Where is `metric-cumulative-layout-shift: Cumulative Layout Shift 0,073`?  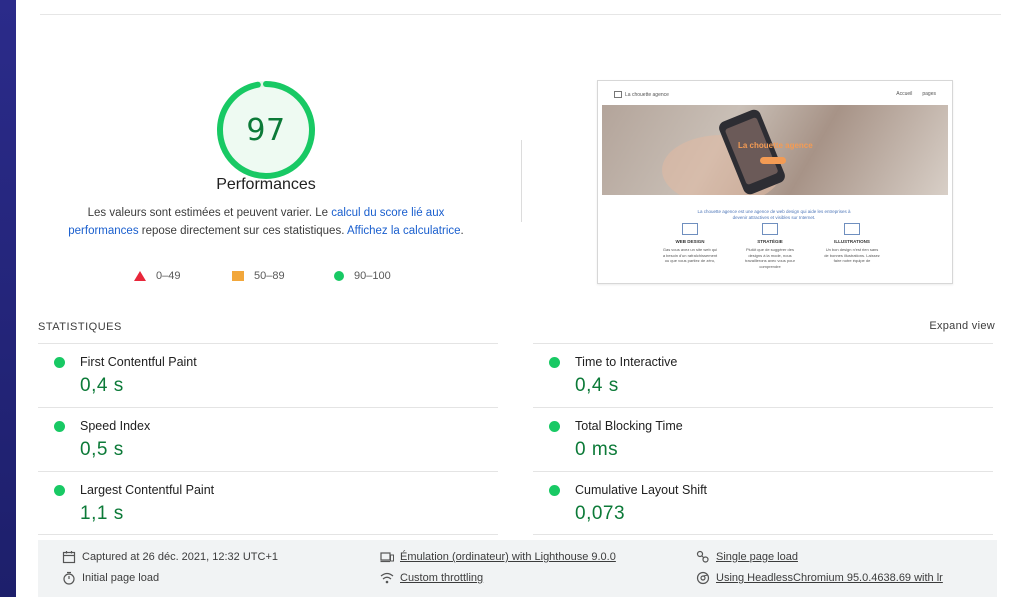
metric-cumulative-layout-shift: Cumulative Layout Shift 0,073 is located at coordinates (763, 503).